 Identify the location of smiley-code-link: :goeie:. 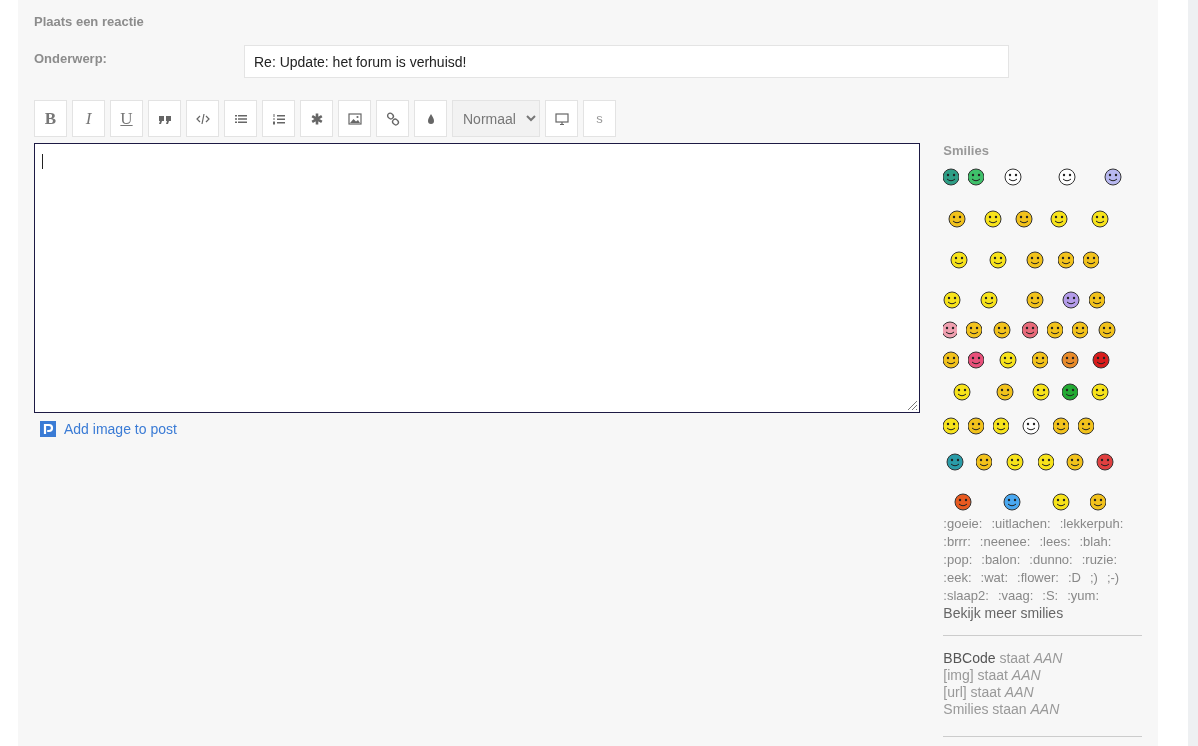
(963, 524).